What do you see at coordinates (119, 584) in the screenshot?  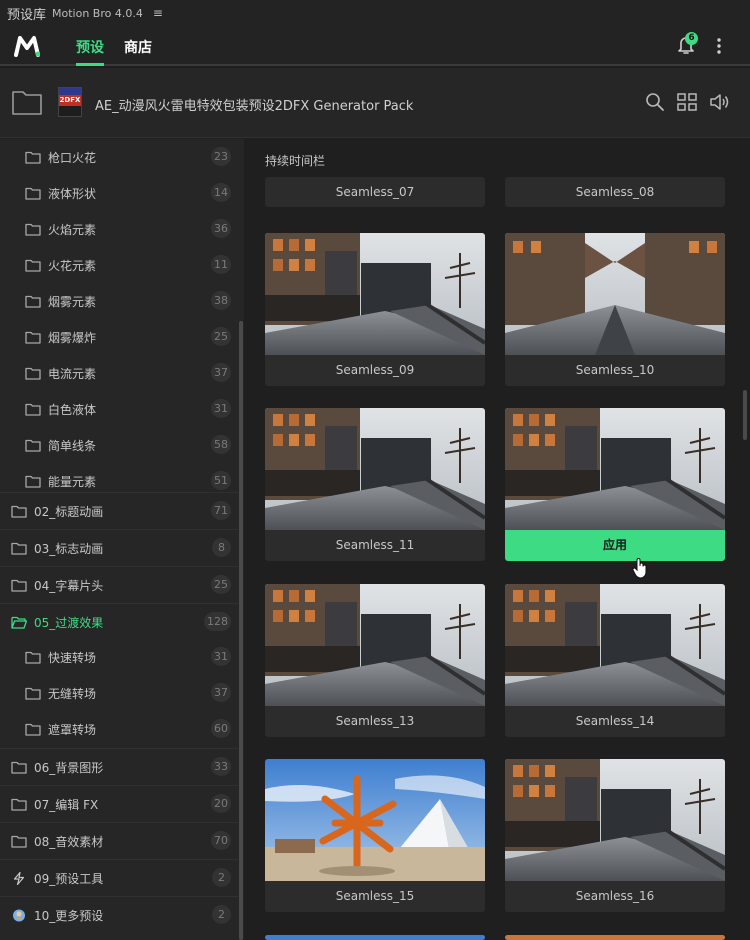 I see `sidebar-item: 04_字幕片头 25` at bounding box center [119, 584].